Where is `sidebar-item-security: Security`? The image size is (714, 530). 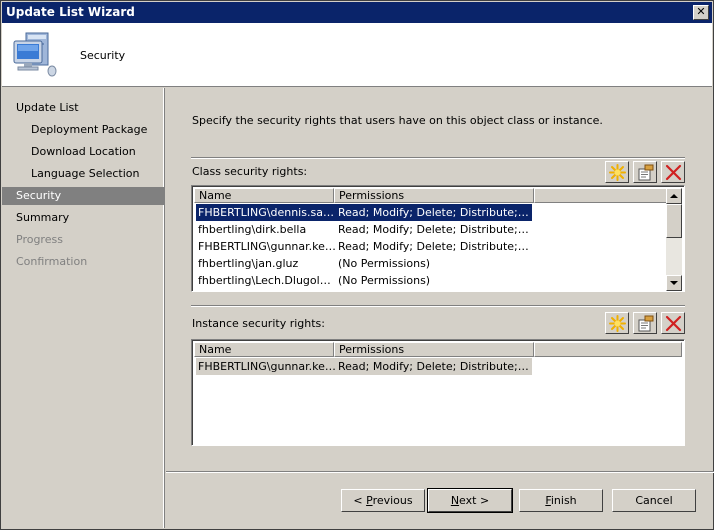 sidebar-item-security: Security is located at coordinates (83, 196).